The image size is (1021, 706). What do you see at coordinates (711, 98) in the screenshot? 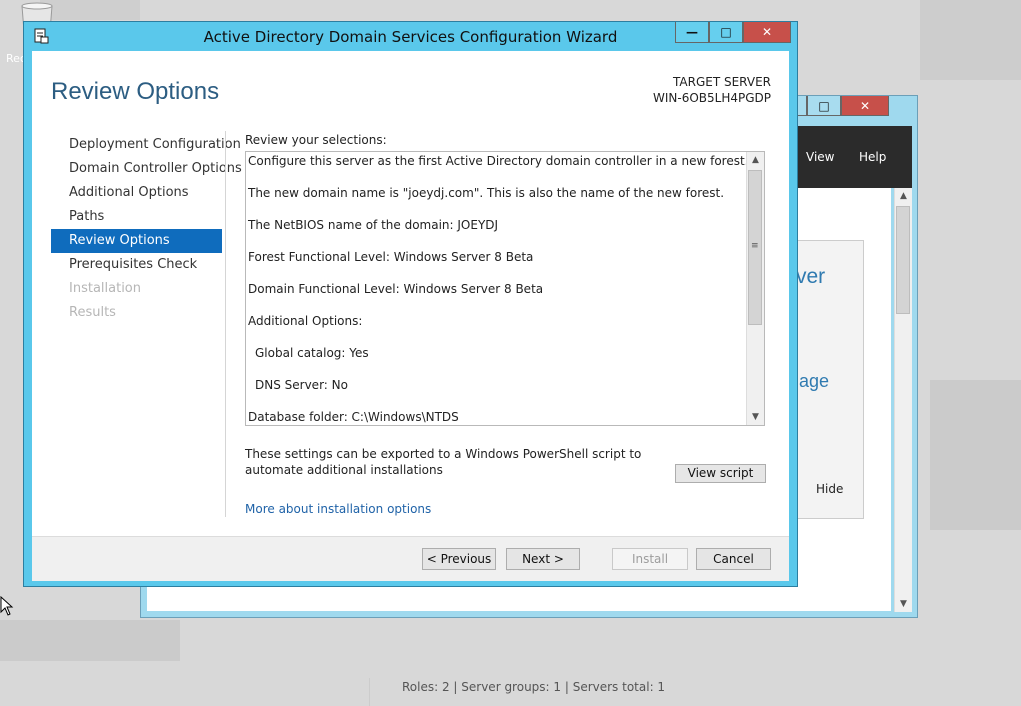
I see `target-server-name: WIN-6OB5LH4PGDP` at bounding box center [711, 98].